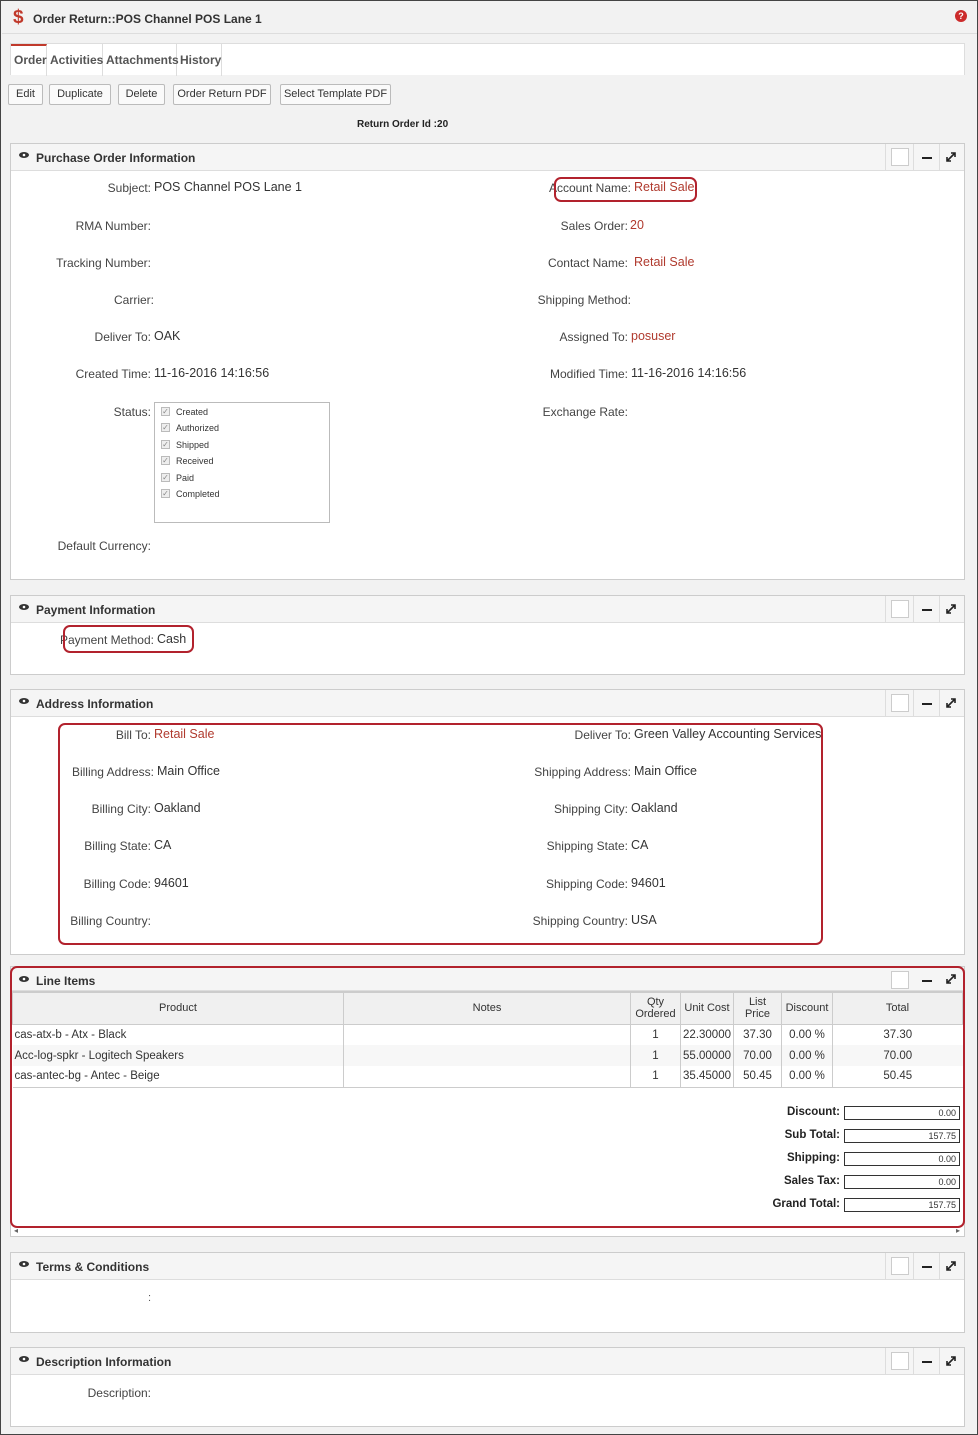 Image resolution: width=978 pixels, height=1435 pixels. Describe the element at coordinates (132, 412) in the screenshot. I see `status-label: Status:` at that location.